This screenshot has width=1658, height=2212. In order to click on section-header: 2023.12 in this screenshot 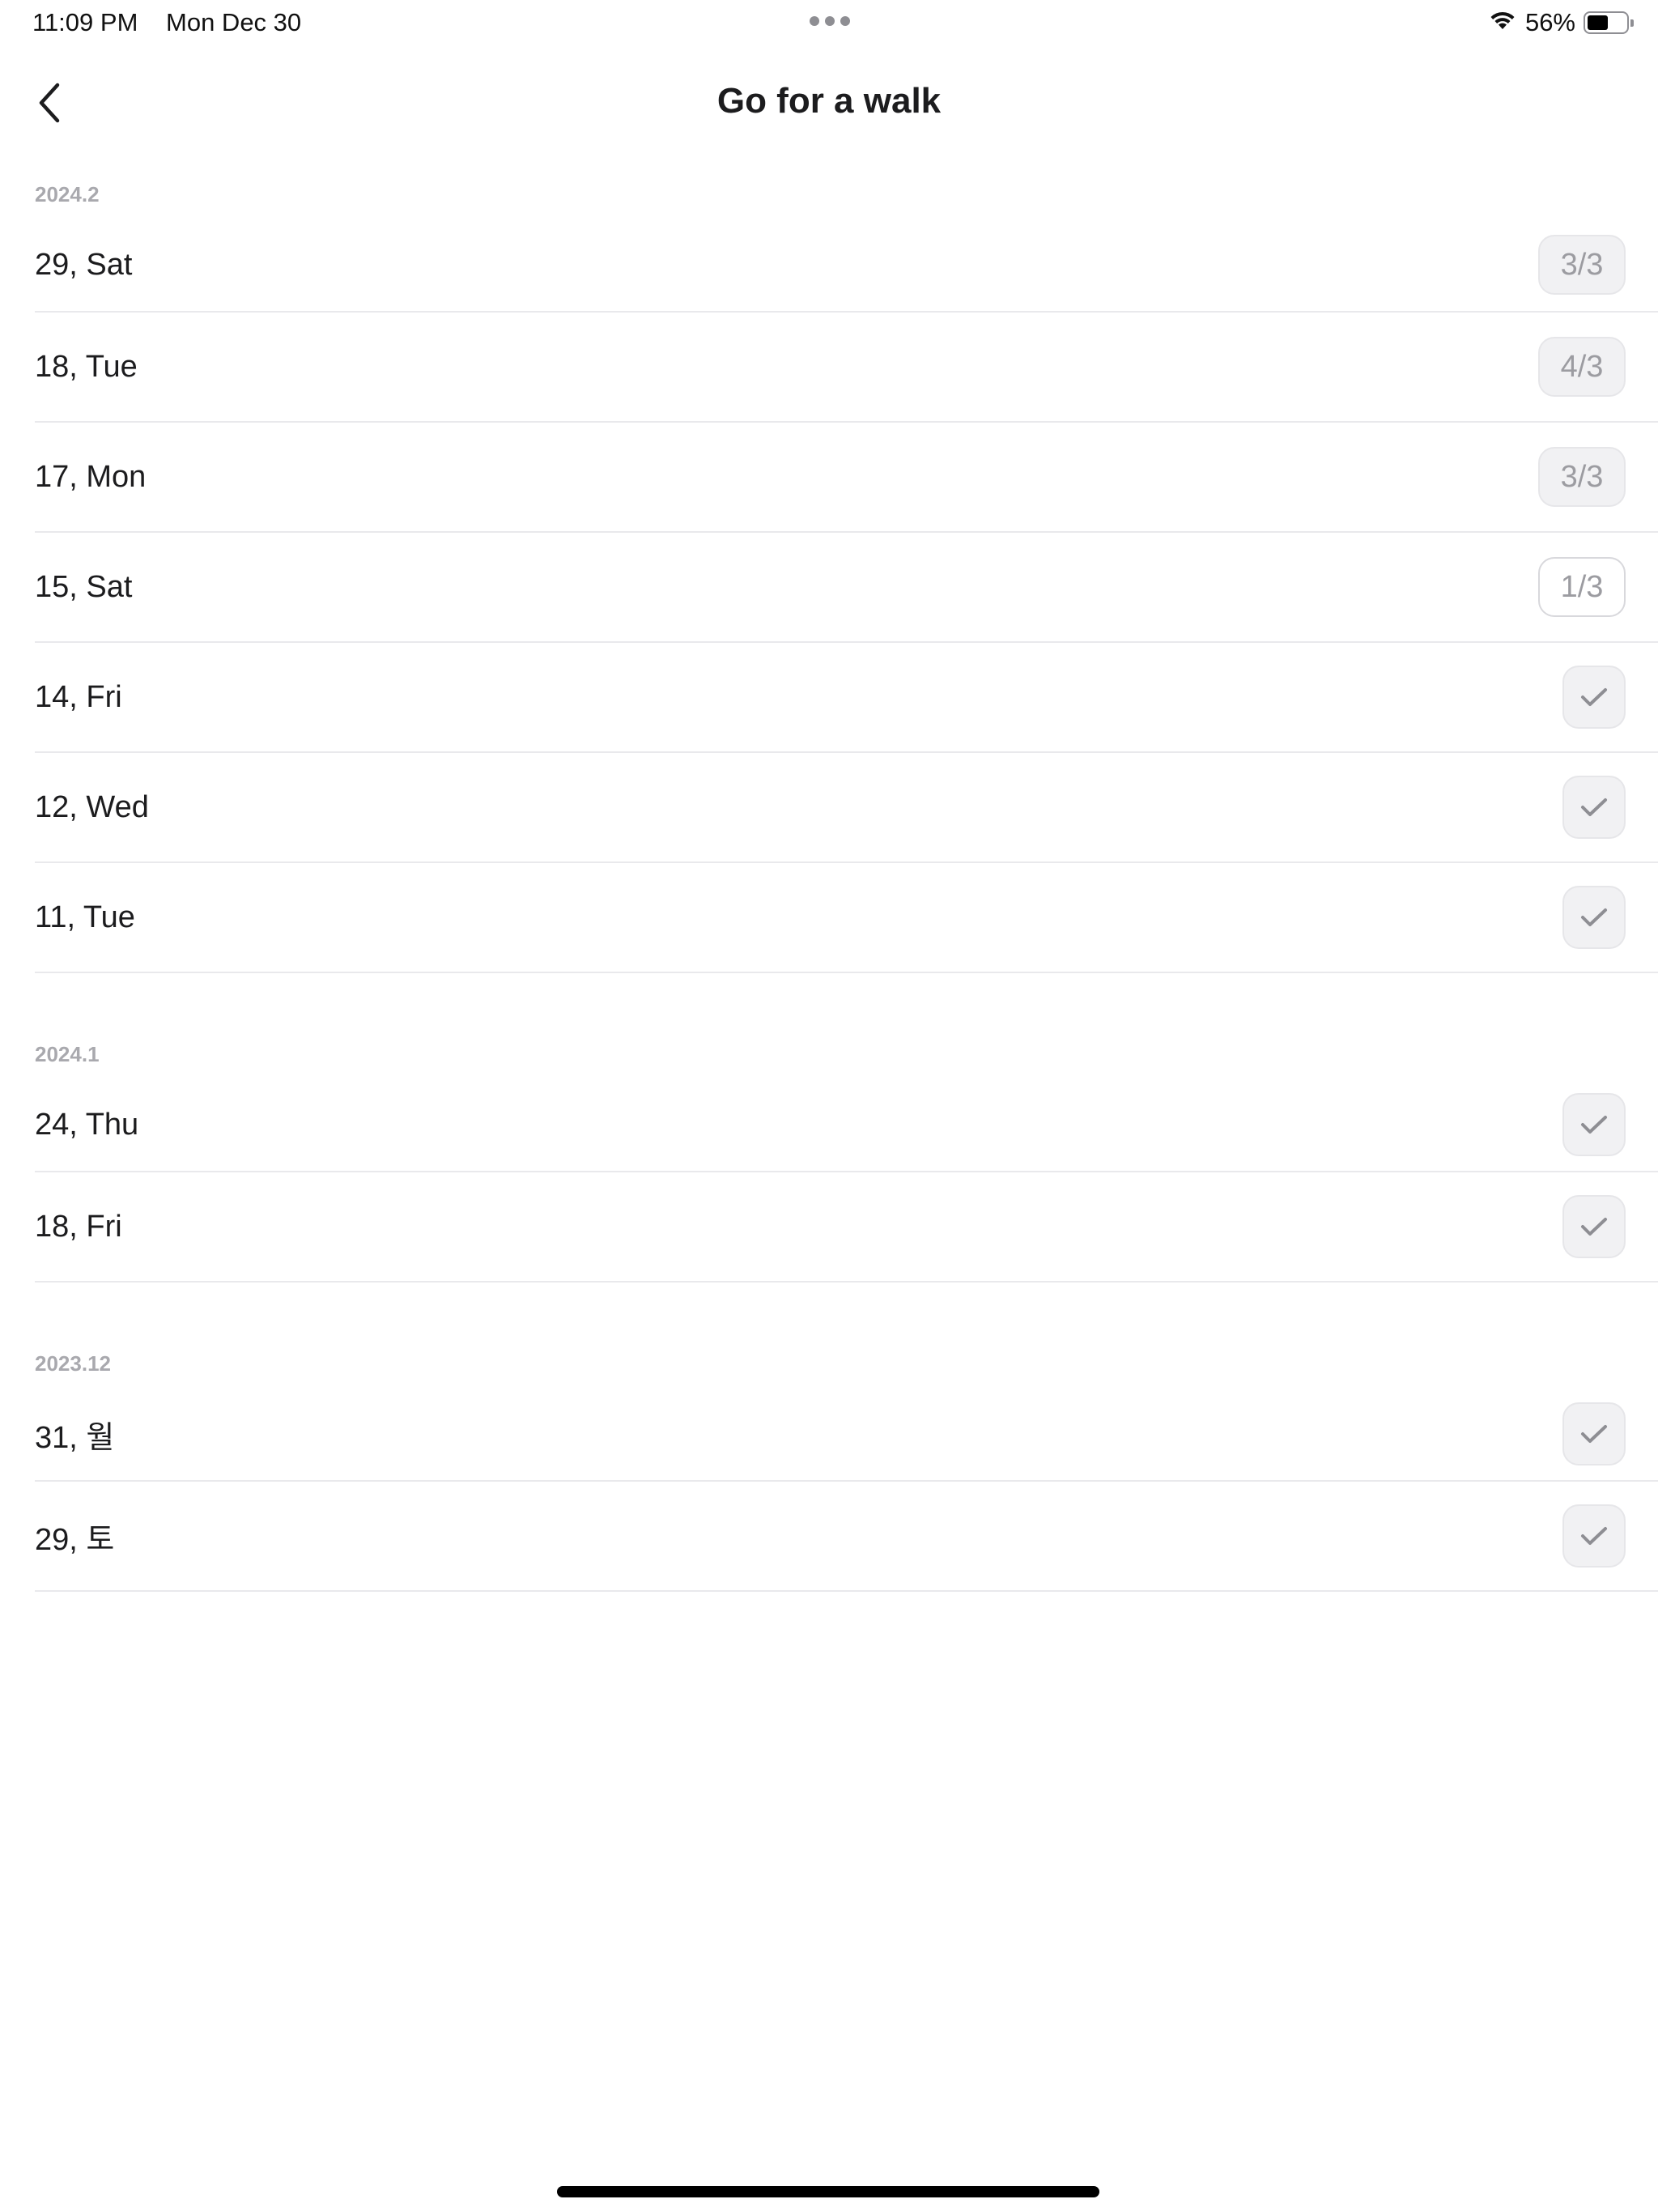, I will do `click(73, 1364)`.